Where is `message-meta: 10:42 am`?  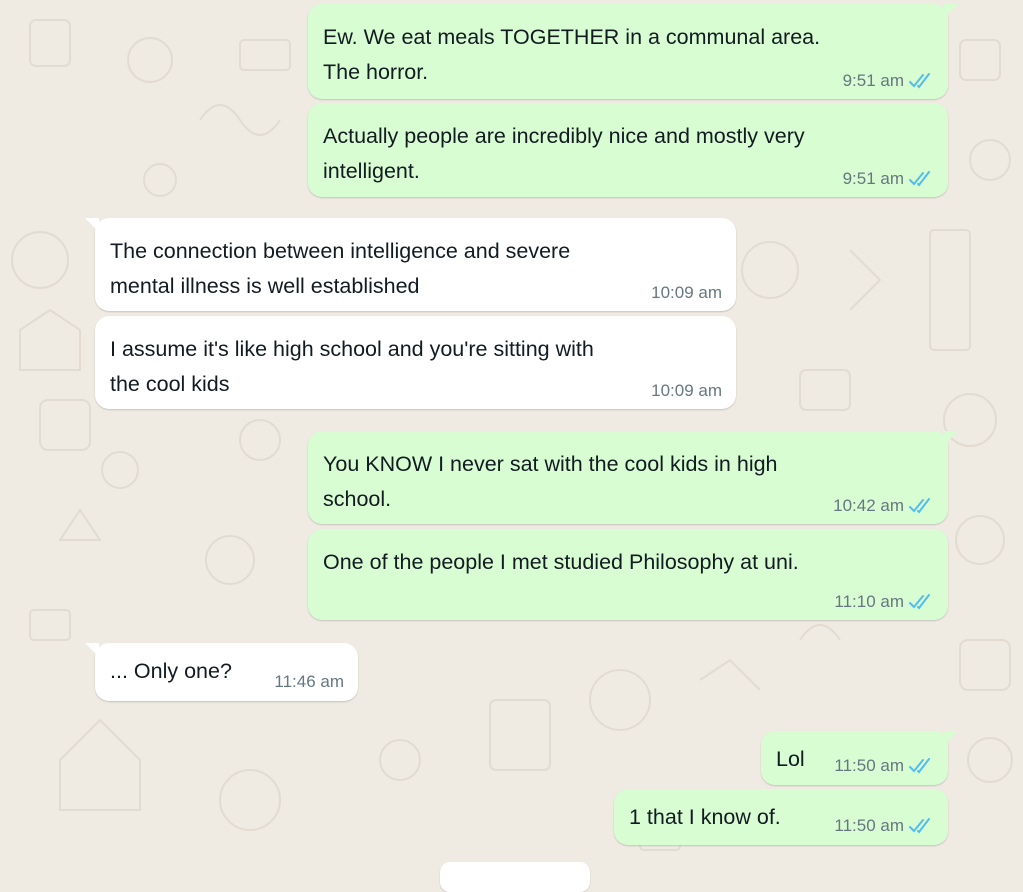
message-meta: 10:42 am is located at coordinates (883, 506).